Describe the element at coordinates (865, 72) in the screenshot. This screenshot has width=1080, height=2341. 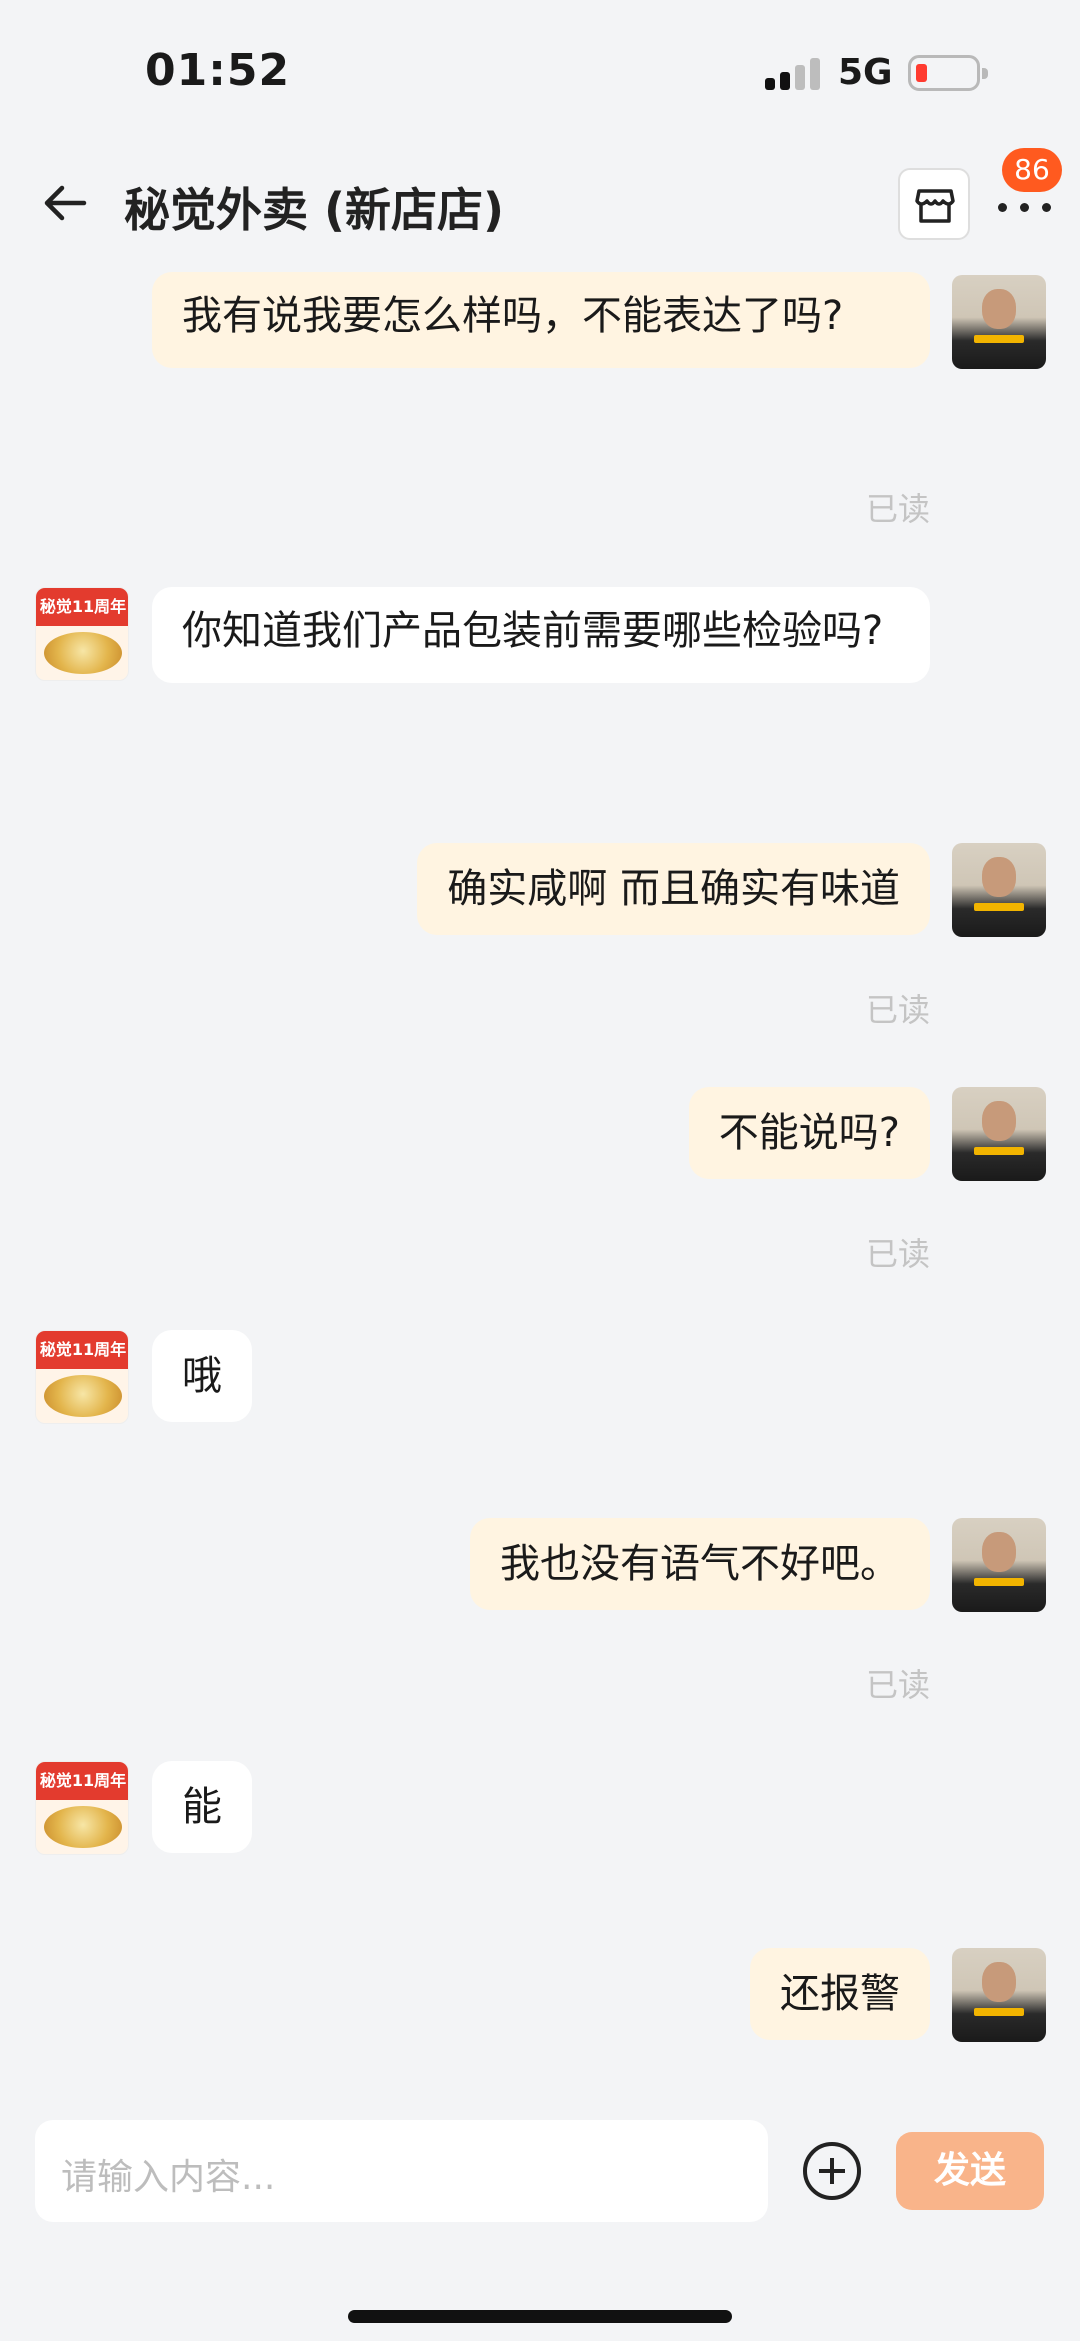
I see `network-type: 5G` at that location.